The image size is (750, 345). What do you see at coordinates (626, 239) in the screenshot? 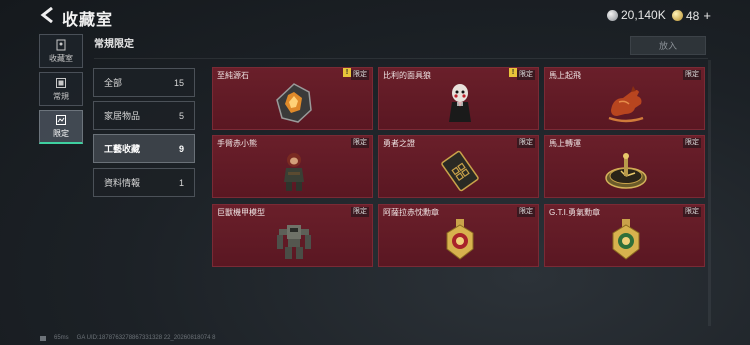
I see `medal-green-icon` at bounding box center [626, 239].